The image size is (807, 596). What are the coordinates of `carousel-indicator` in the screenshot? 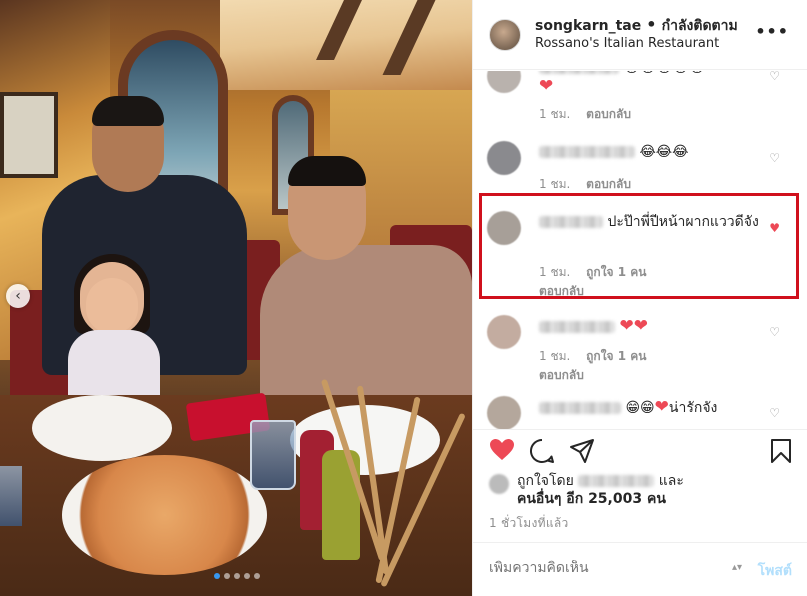 It's located at (237, 576).